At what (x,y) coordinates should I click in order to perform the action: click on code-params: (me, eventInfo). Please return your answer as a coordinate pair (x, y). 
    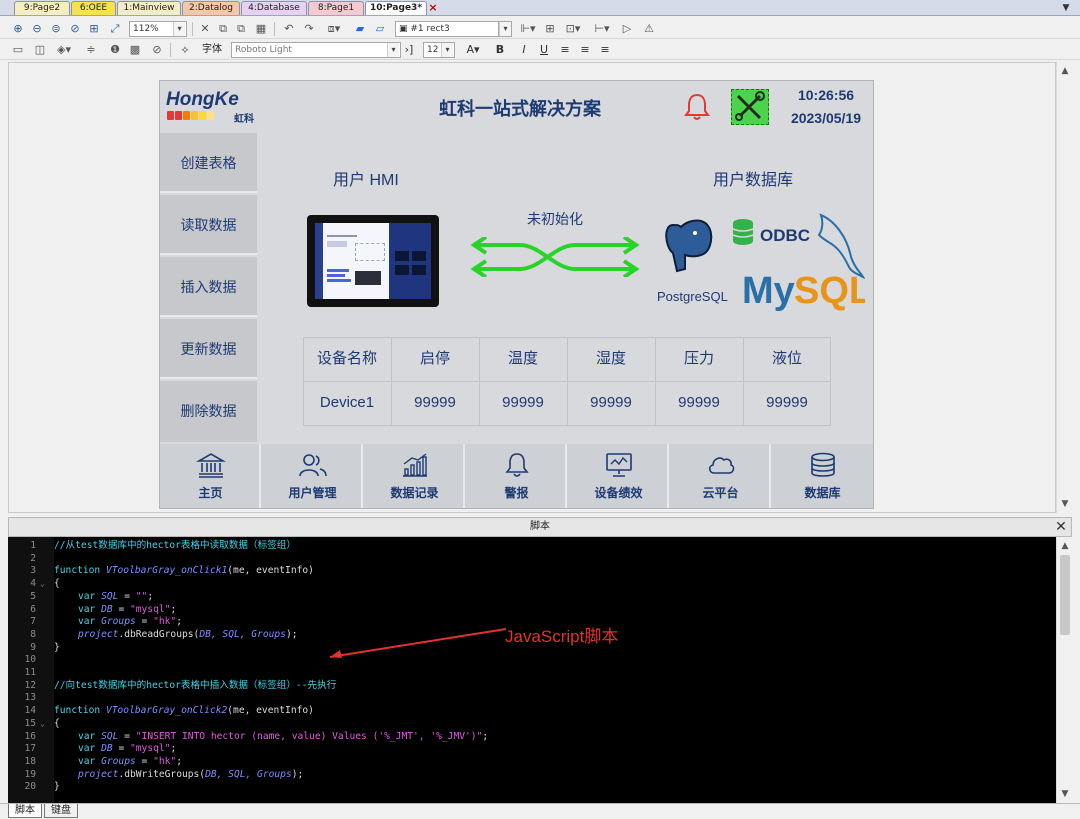
    Looking at the image, I should click on (270, 710).